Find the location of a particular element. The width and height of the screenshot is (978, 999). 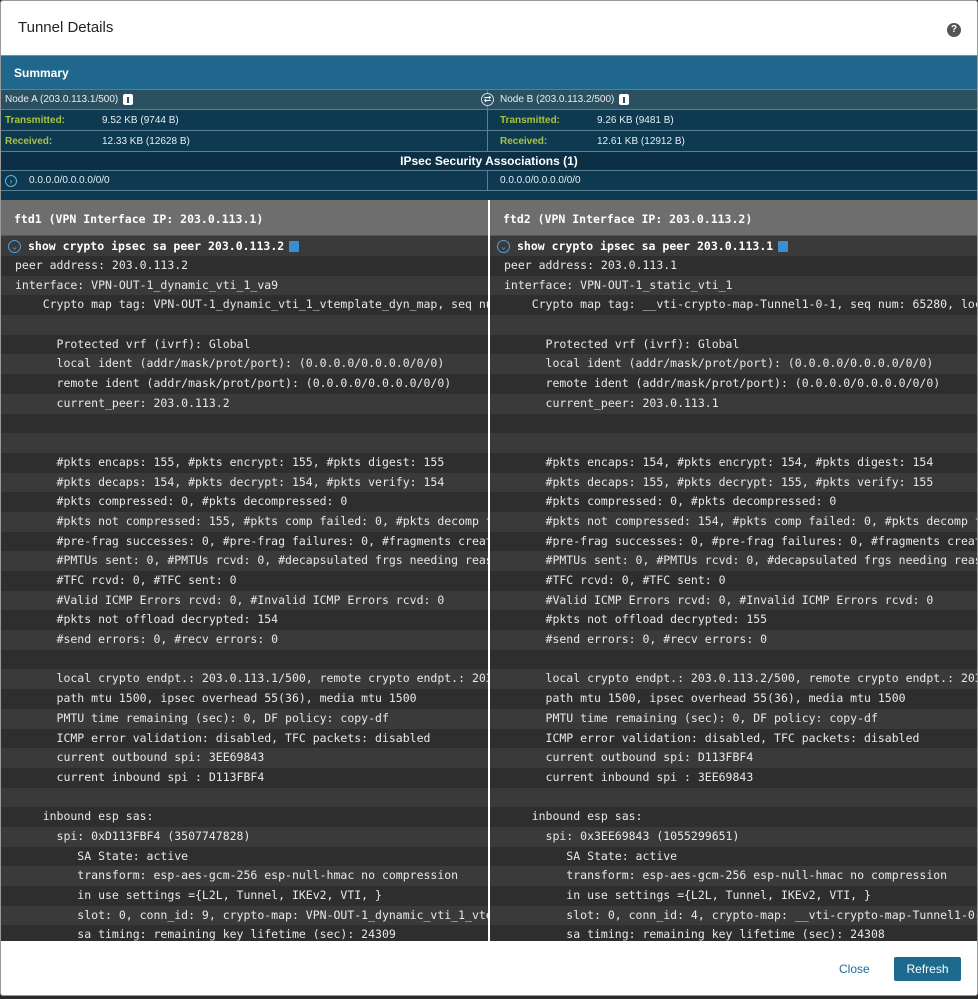

output-line: interface: VPN-OUT-1_dynamic_vti_1_va9 is located at coordinates (244, 285).